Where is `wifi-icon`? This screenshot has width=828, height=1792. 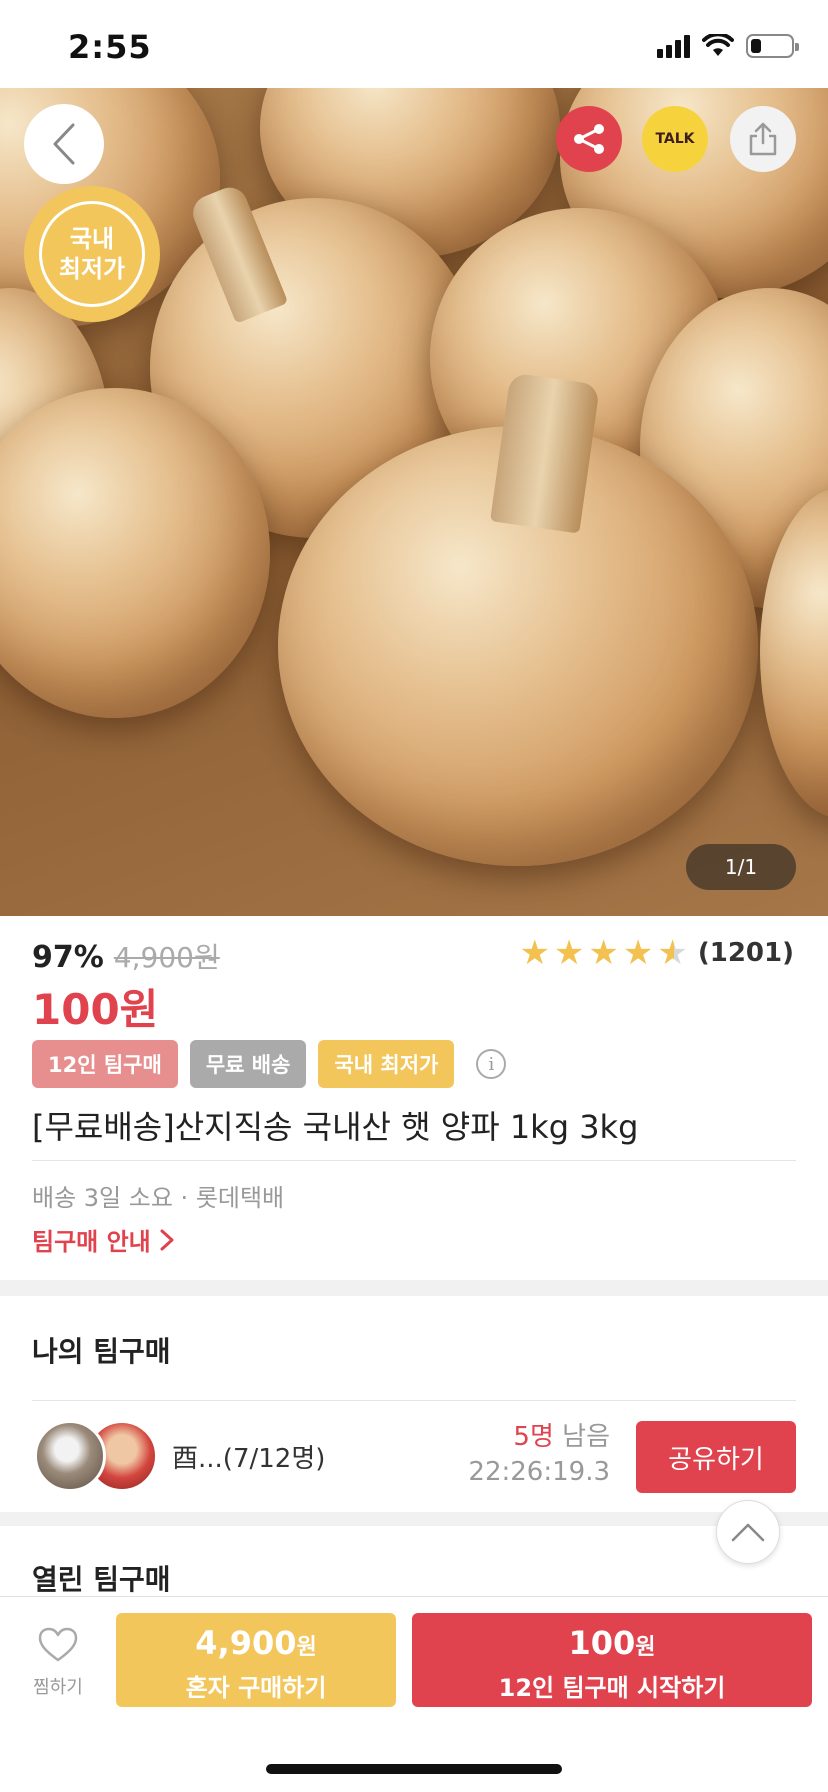 wifi-icon is located at coordinates (718, 45).